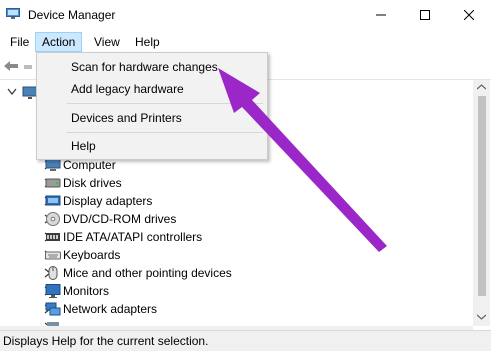 This screenshot has height=351, width=491. I want to click on menu-view: View, so click(107, 42).